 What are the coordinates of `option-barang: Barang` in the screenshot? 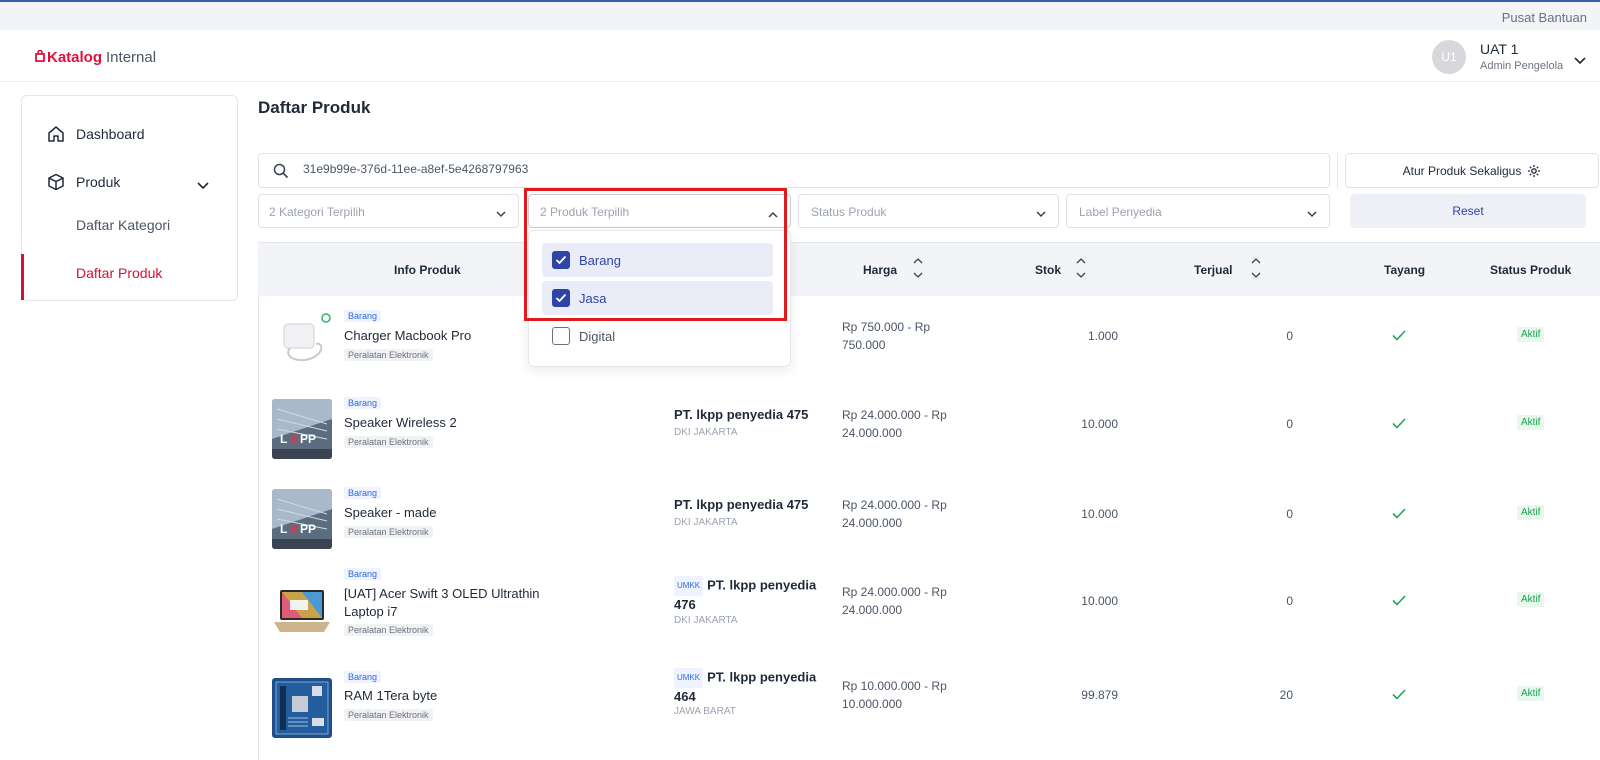 It's located at (657, 260).